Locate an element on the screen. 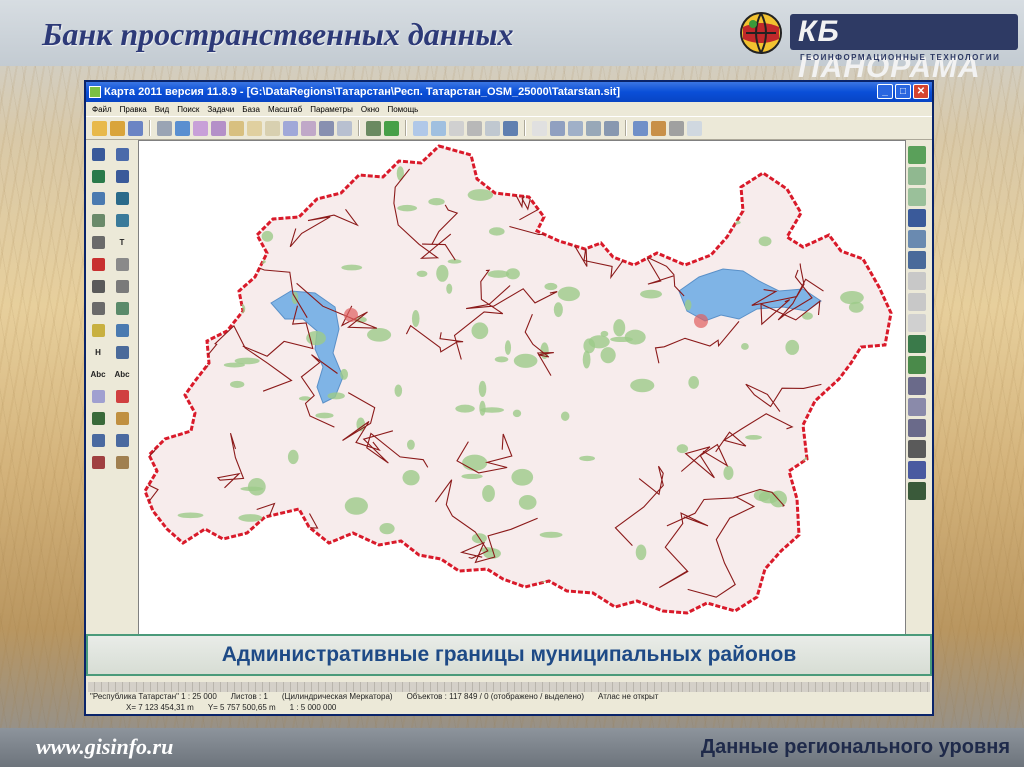 Image resolution: width=1024 pixels, height=767 pixels. menu-file: Файл is located at coordinates (102, 109).